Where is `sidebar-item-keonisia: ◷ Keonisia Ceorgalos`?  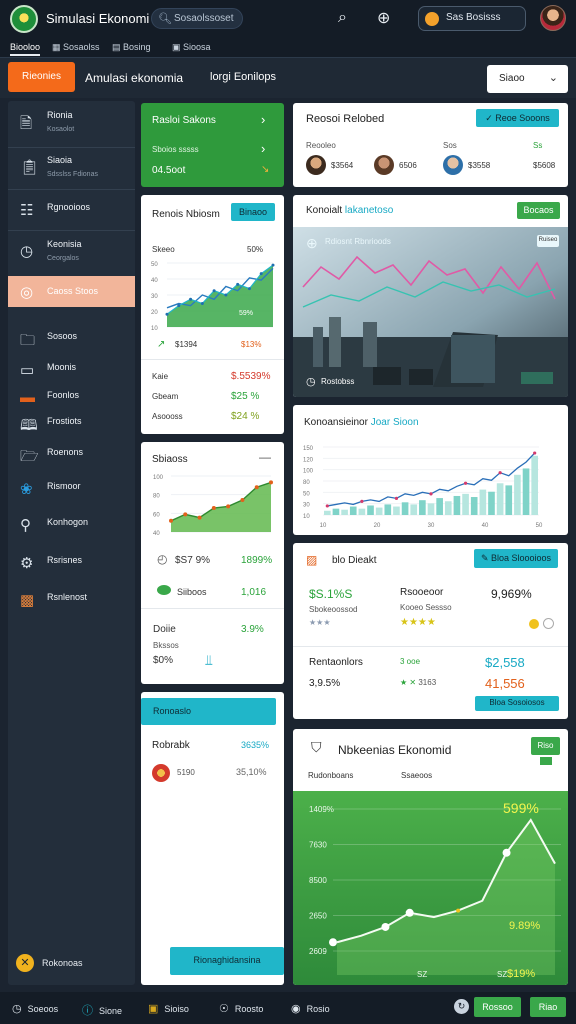 sidebar-item-keonisia: ◷ Keonisia Ceorgalos is located at coordinates (71, 253).